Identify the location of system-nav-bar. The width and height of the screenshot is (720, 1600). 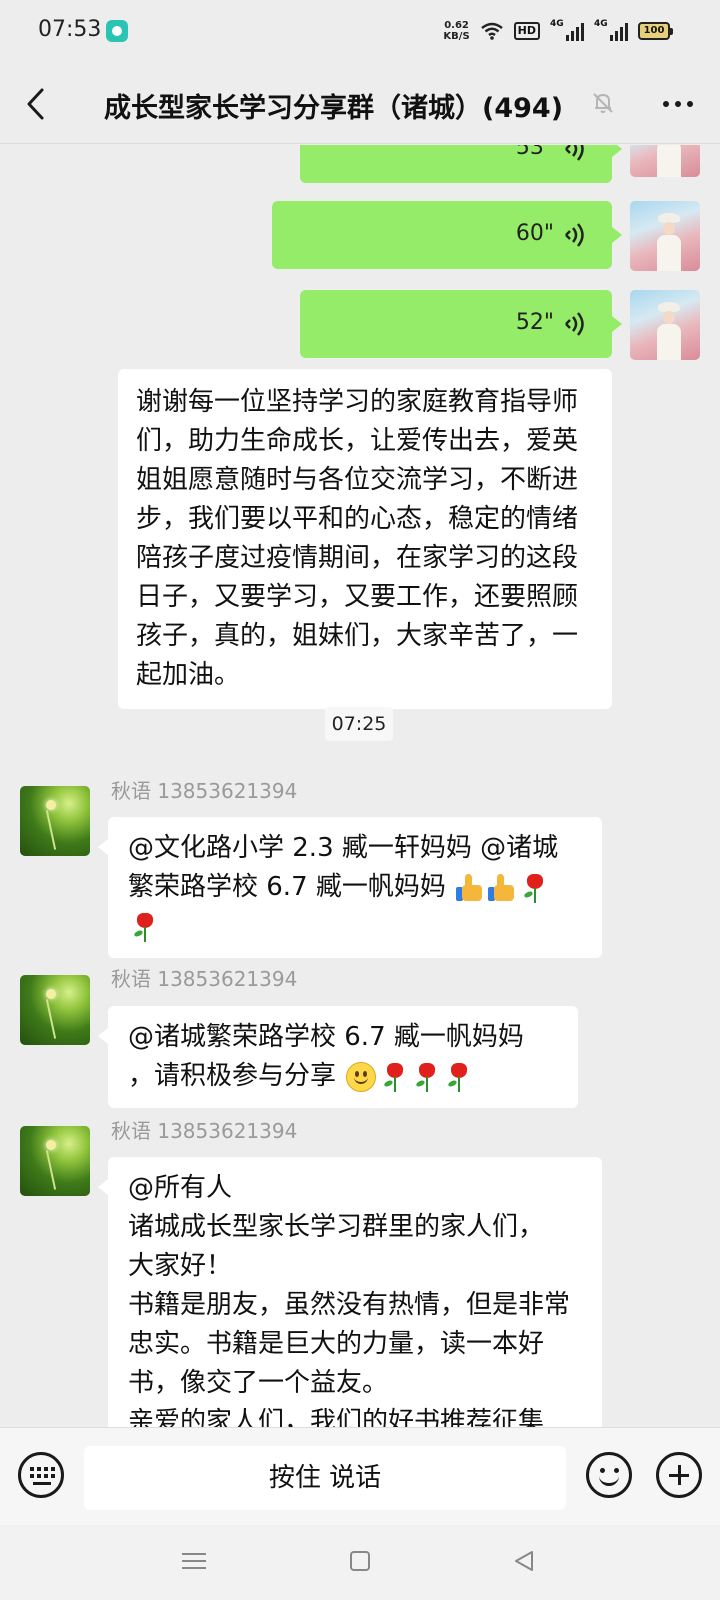
(360, 1562).